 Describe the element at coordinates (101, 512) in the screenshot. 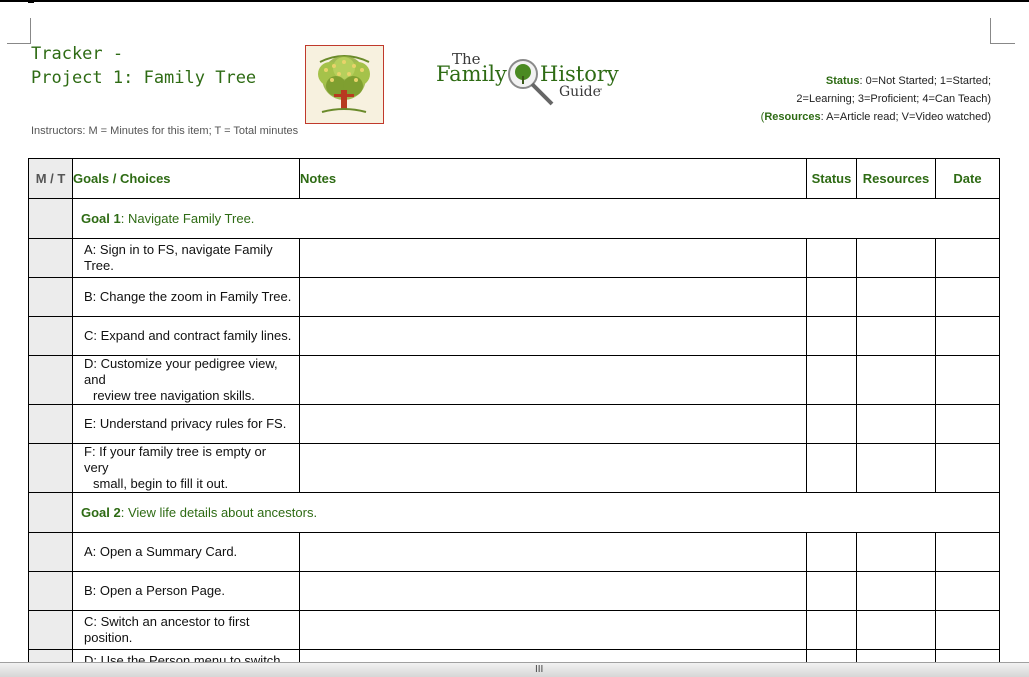

I see `goal-label: Goal 2` at that location.